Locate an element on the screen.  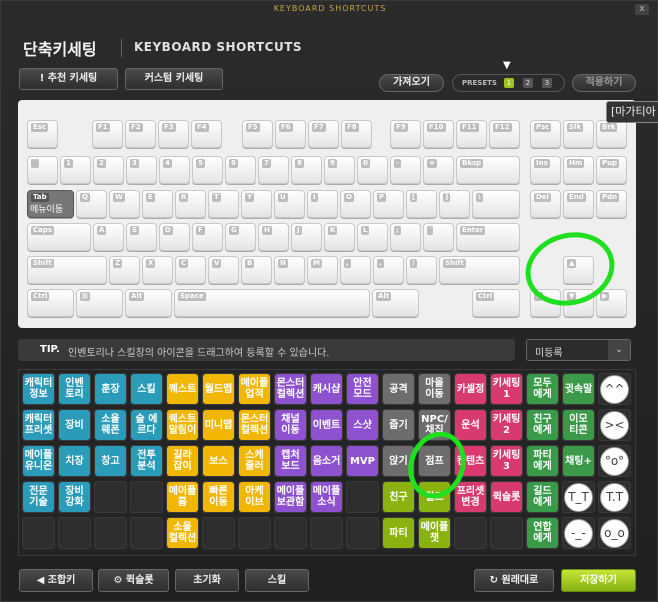
shortcut-icon: 카셀정 is located at coordinates (470, 389).